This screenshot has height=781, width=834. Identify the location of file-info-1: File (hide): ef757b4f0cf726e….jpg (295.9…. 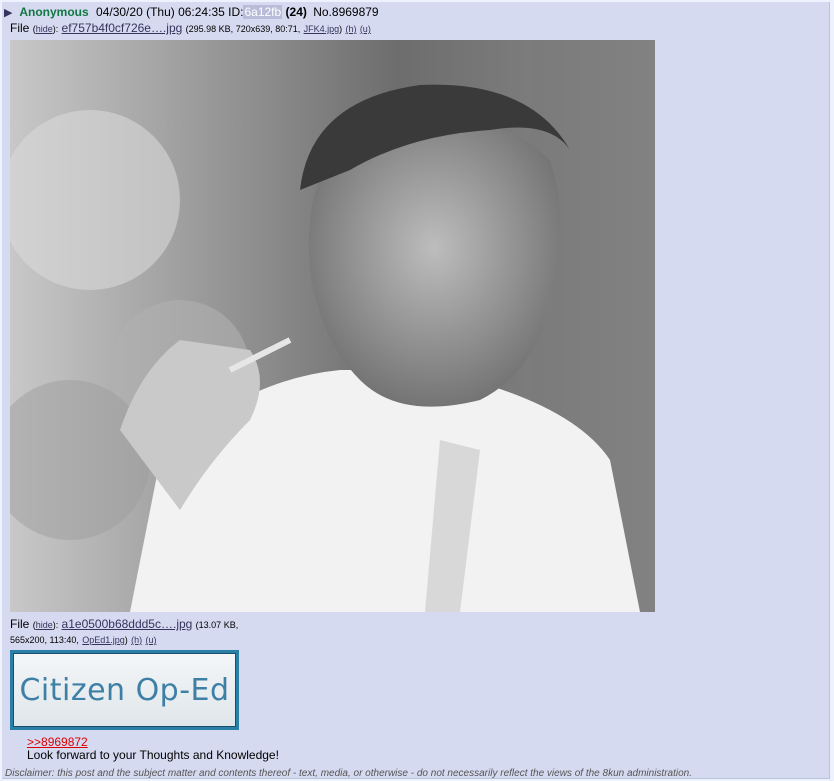
(190, 28).